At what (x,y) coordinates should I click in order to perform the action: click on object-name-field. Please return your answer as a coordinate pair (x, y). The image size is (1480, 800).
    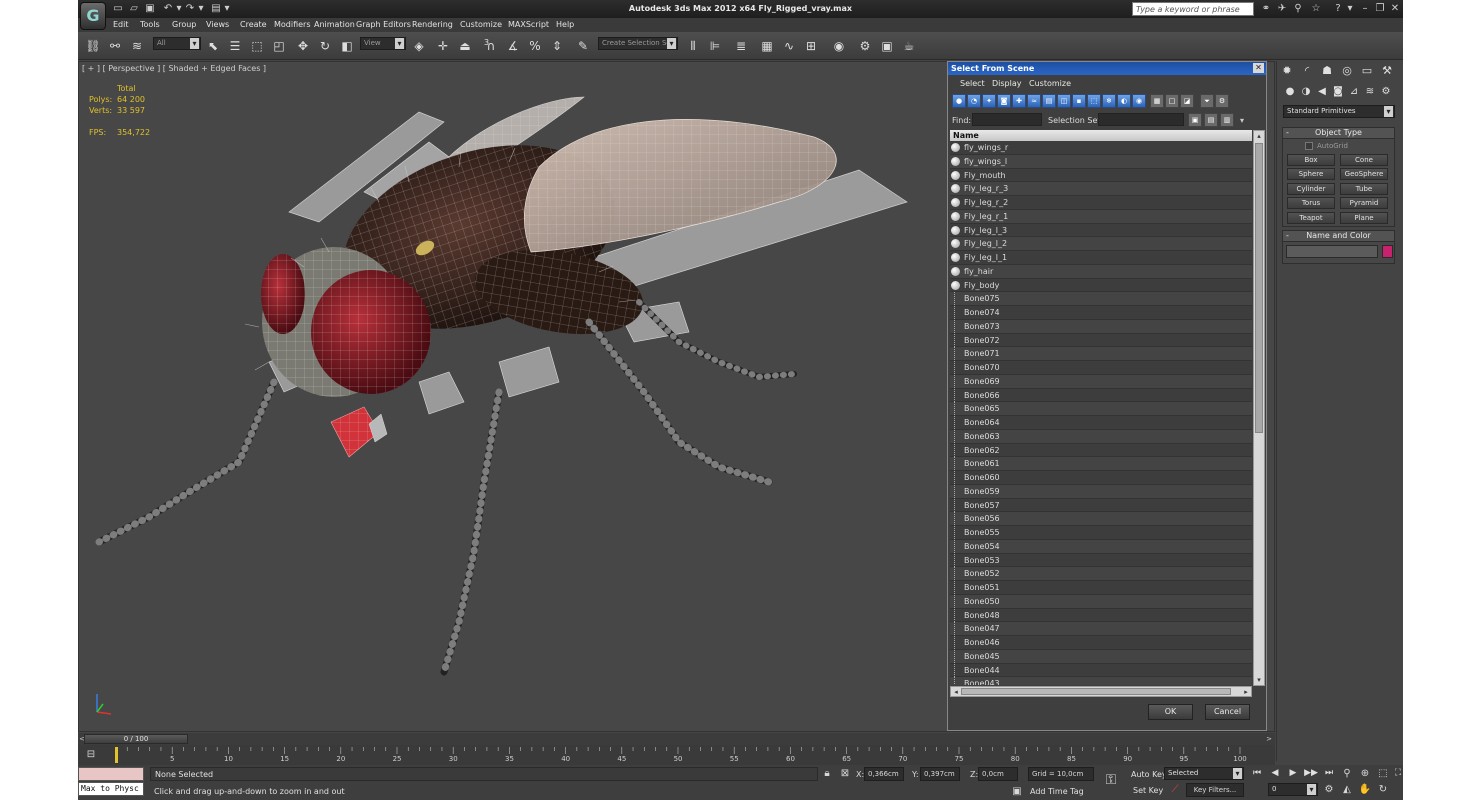
    Looking at the image, I should click on (1332, 251).